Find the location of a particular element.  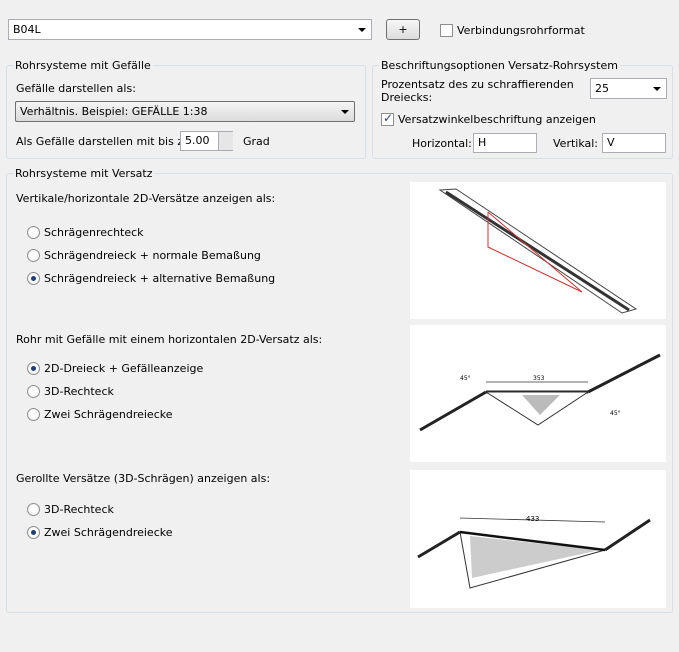

percent-select: 25 is located at coordinates (628, 88).